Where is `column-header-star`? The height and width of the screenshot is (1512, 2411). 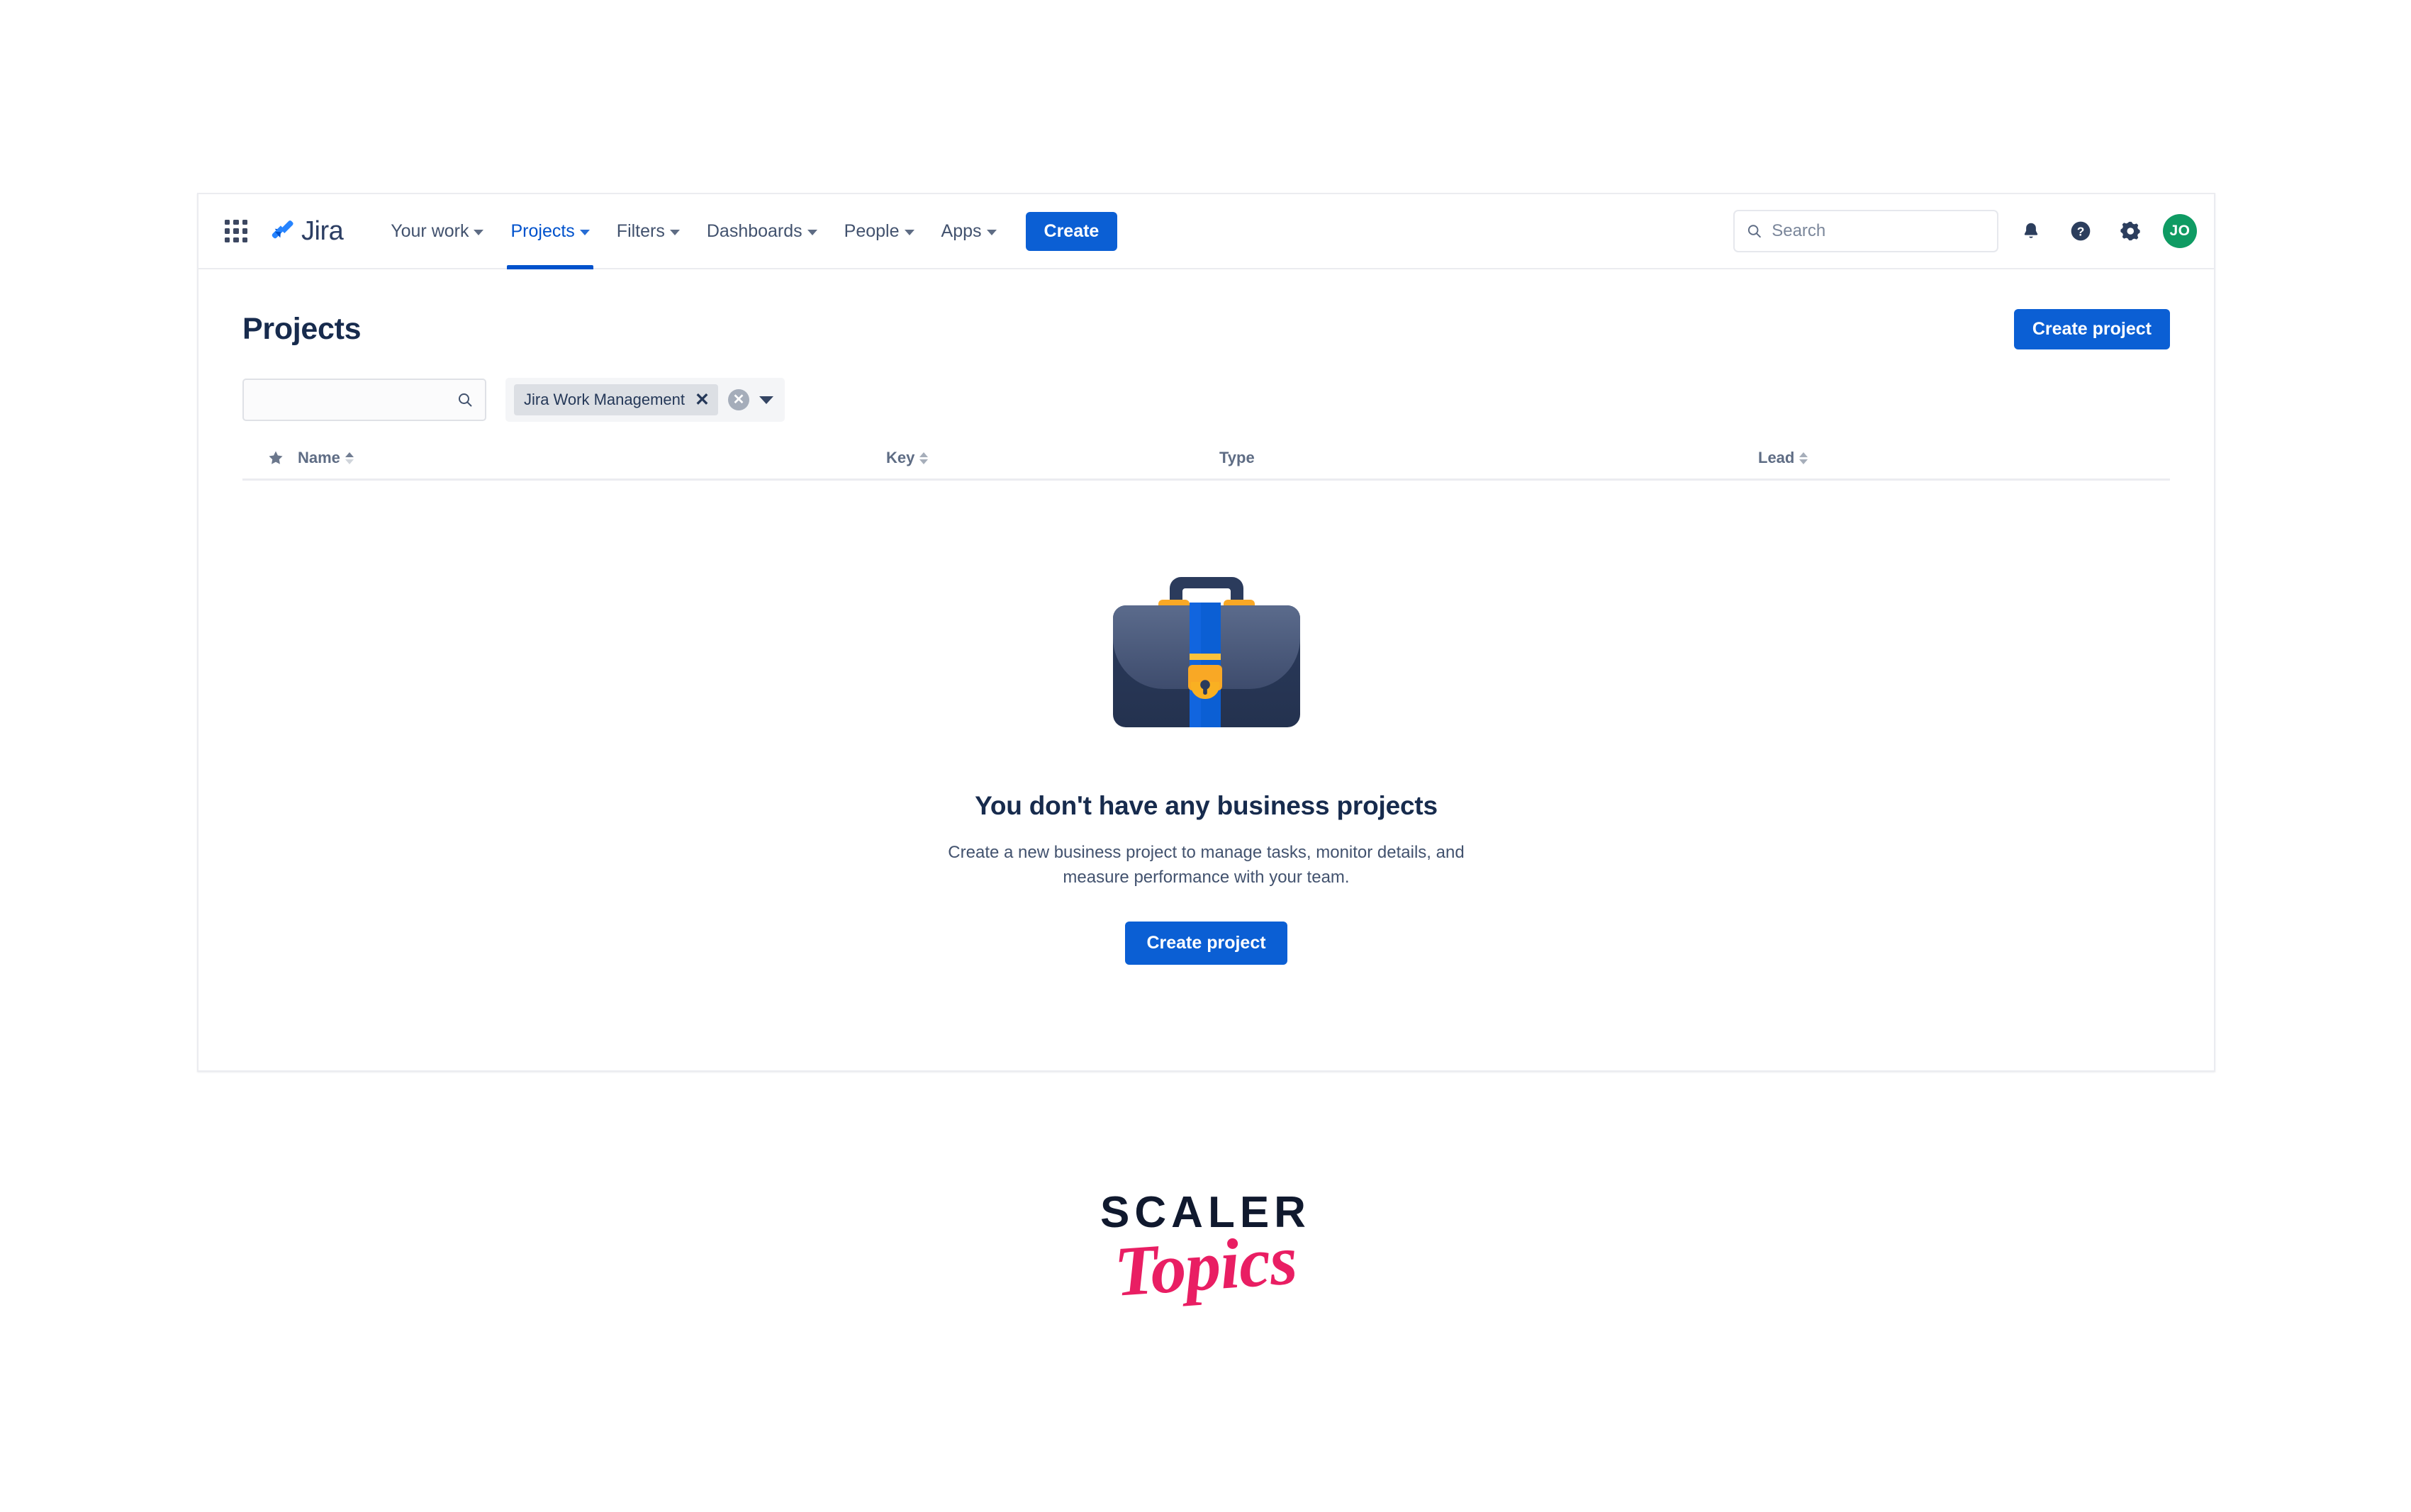 column-header-star is located at coordinates (270, 458).